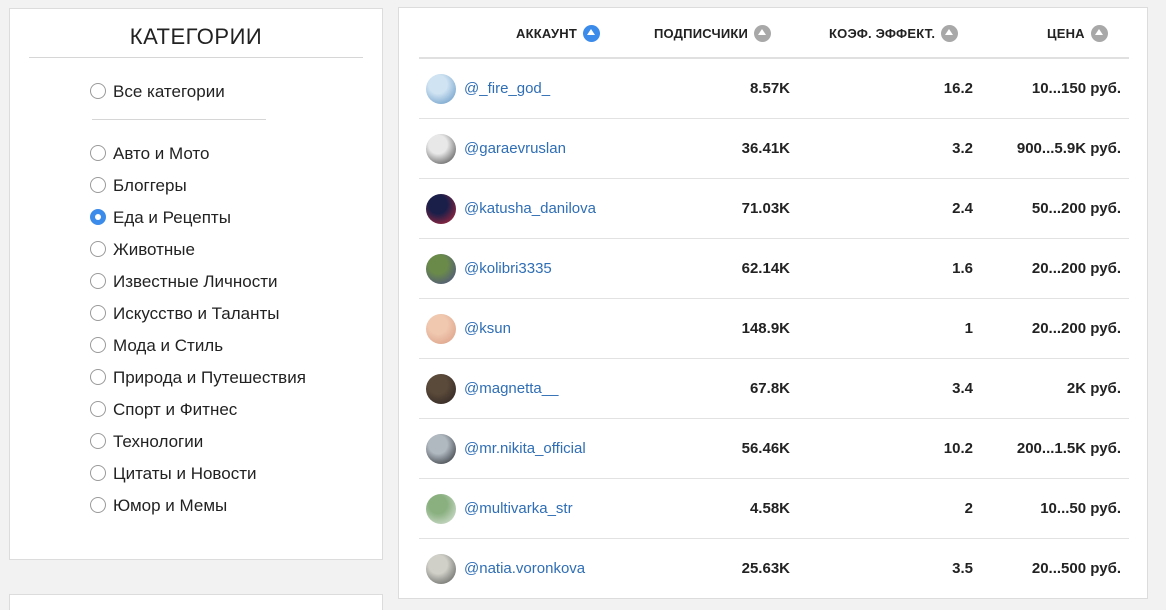 This screenshot has width=1166, height=610. Describe the element at coordinates (1093, 388) in the screenshot. I see `price-range: 2K руб.` at that location.